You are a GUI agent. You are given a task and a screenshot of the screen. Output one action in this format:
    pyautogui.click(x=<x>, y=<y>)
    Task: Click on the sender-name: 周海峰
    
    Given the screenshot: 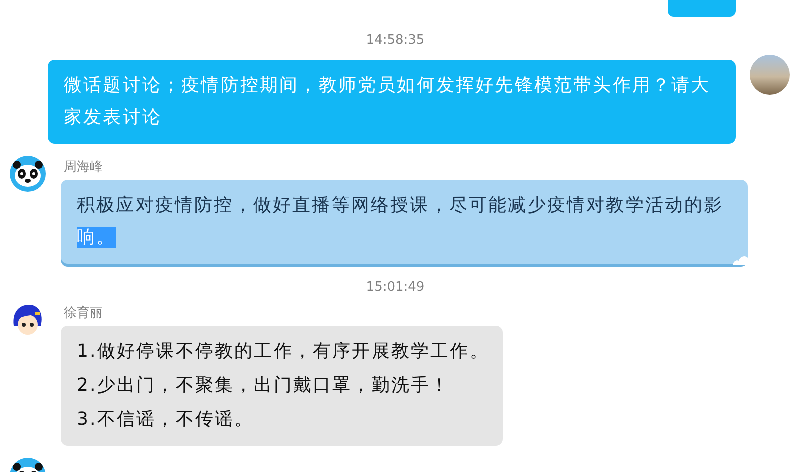 What is the action you would take?
    pyautogui.click(x=84, y=168)
    